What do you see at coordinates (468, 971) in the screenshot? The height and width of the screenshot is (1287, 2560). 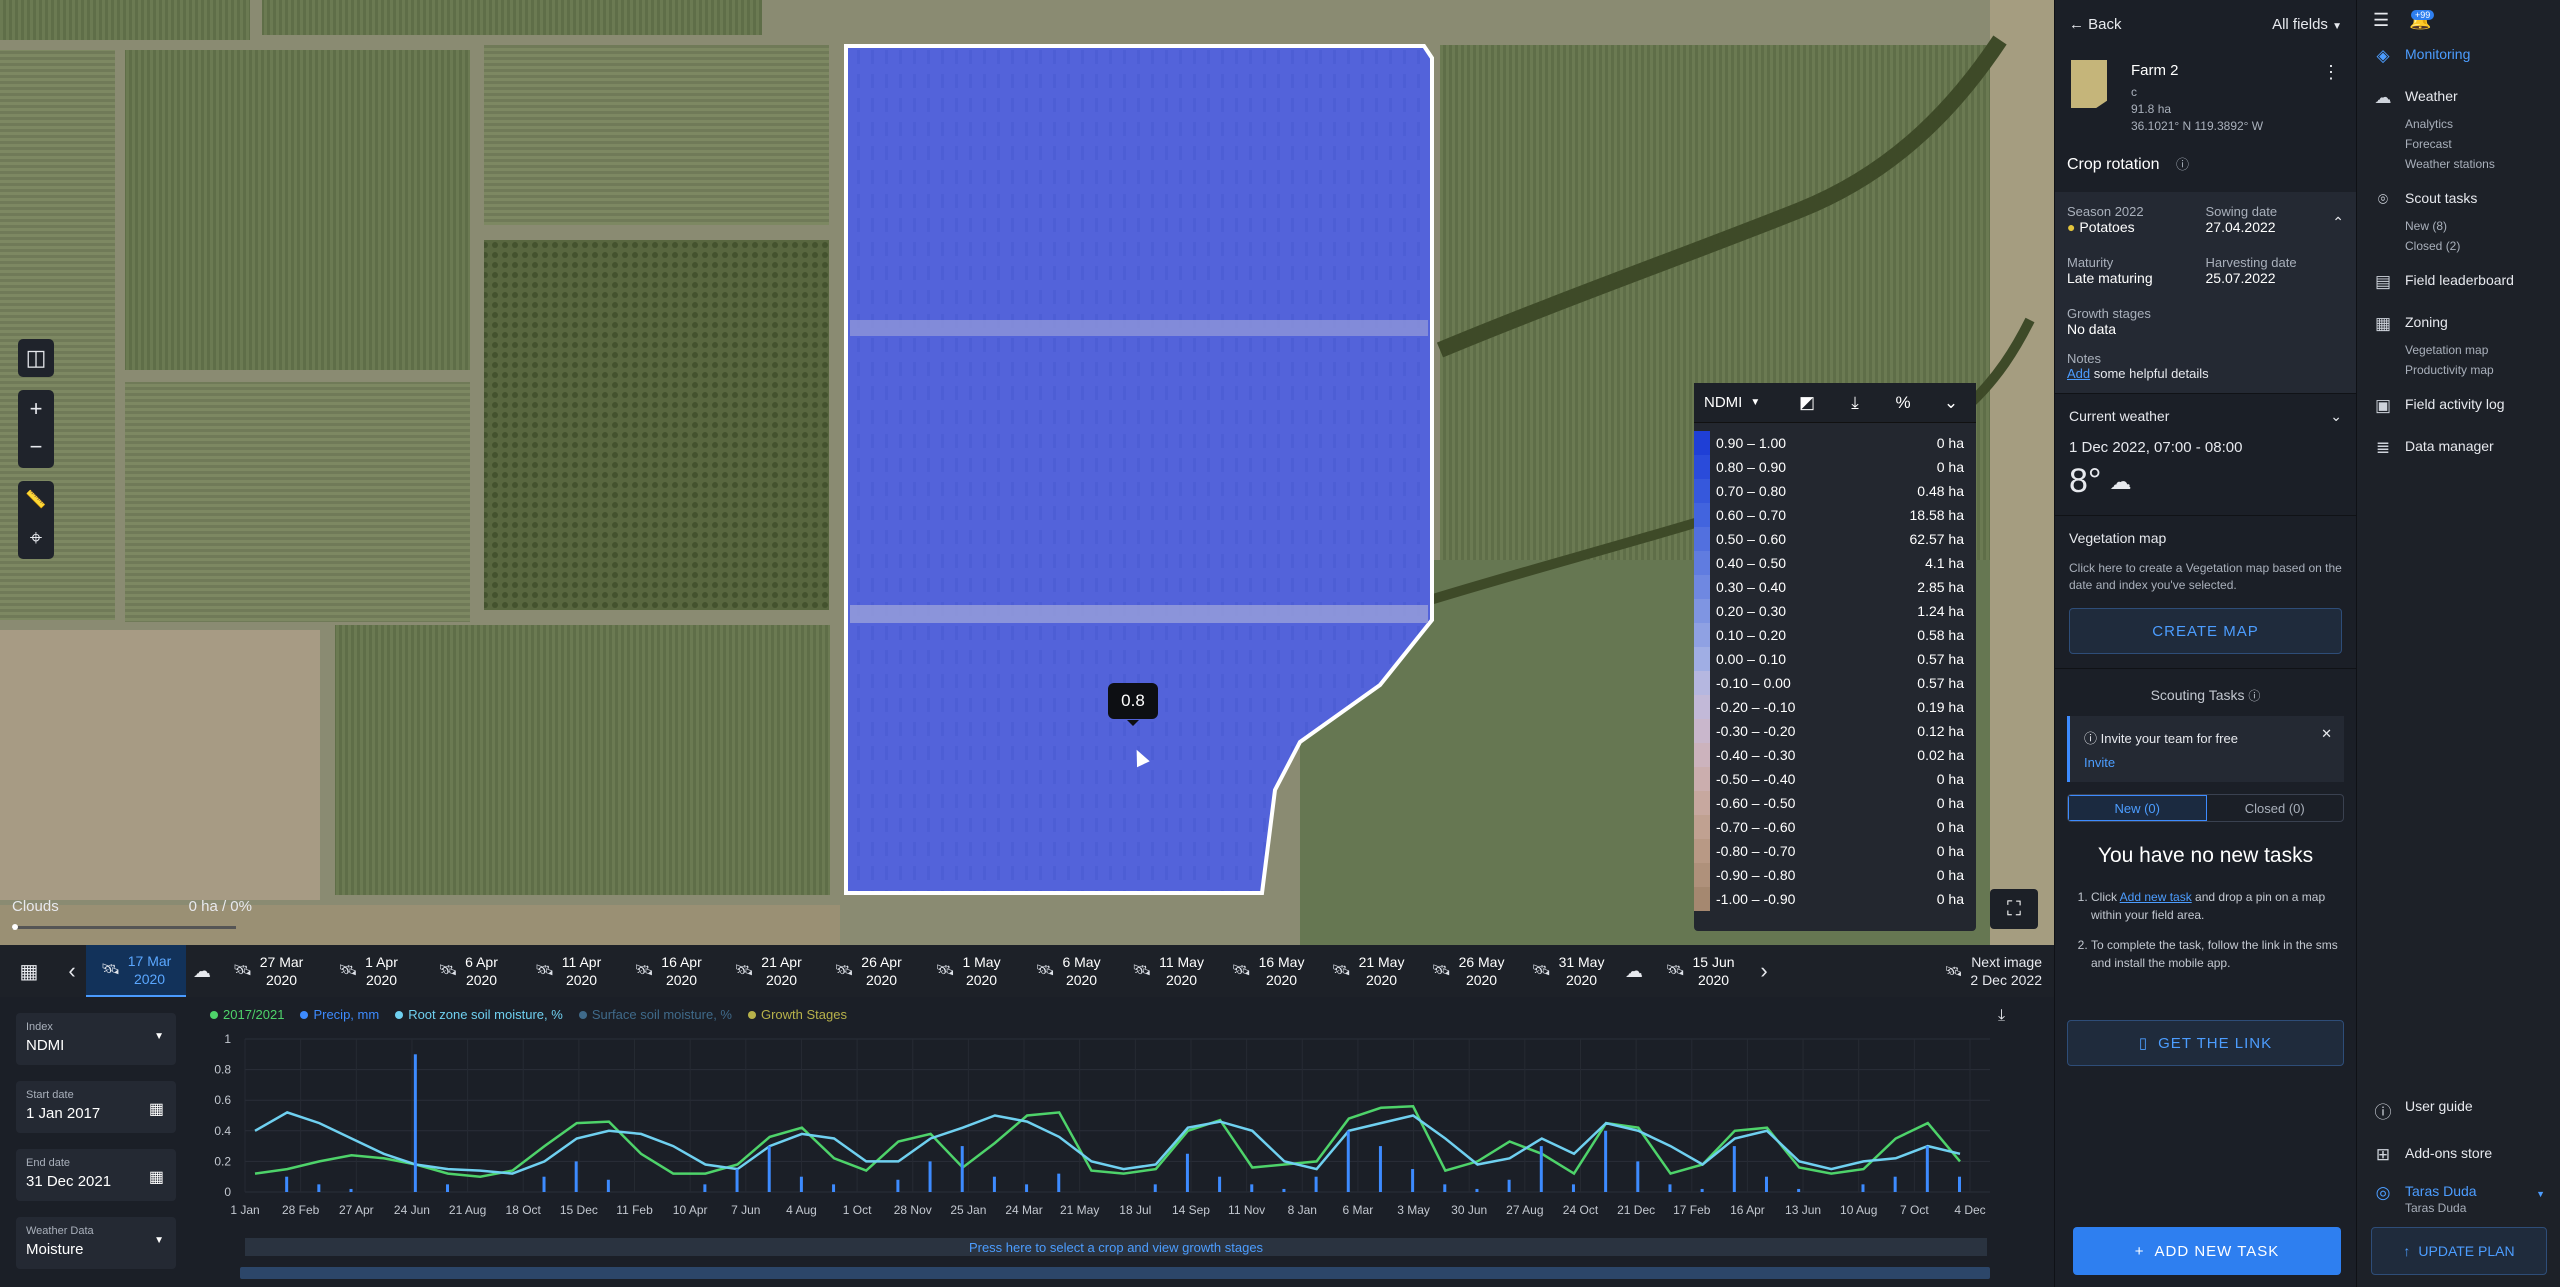 I see `timeline-date: 🛰 6 Apr 2020` at bounding box center [468, 971].